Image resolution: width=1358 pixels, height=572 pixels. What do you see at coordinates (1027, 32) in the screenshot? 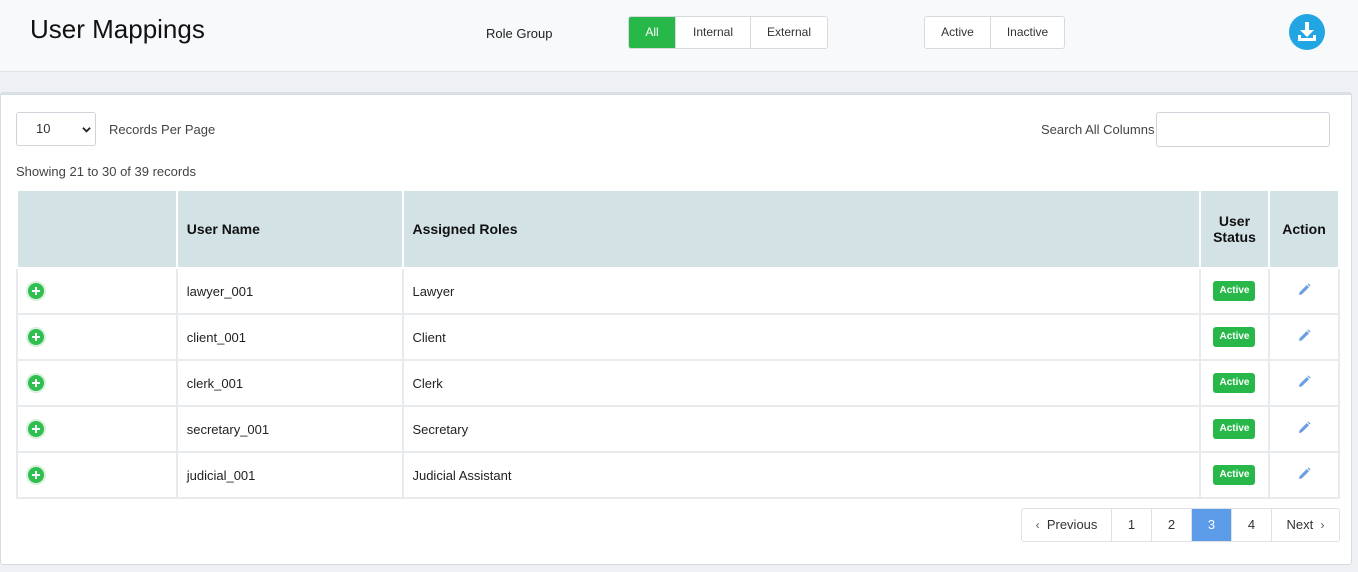
I see `status-filter-inactive: Inactive` at bounding box center [1027, 32].